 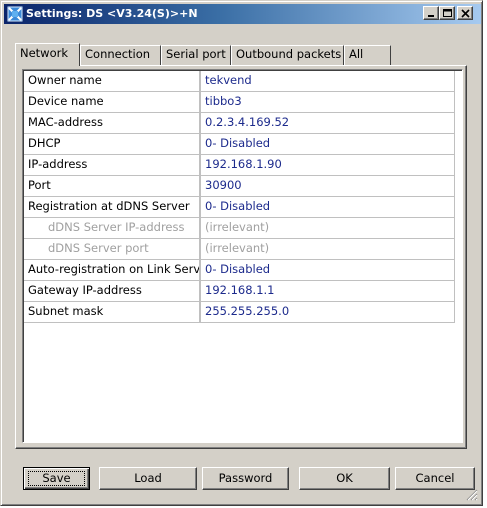 I want to click on password-button: Password, so click(x=245, y=478).